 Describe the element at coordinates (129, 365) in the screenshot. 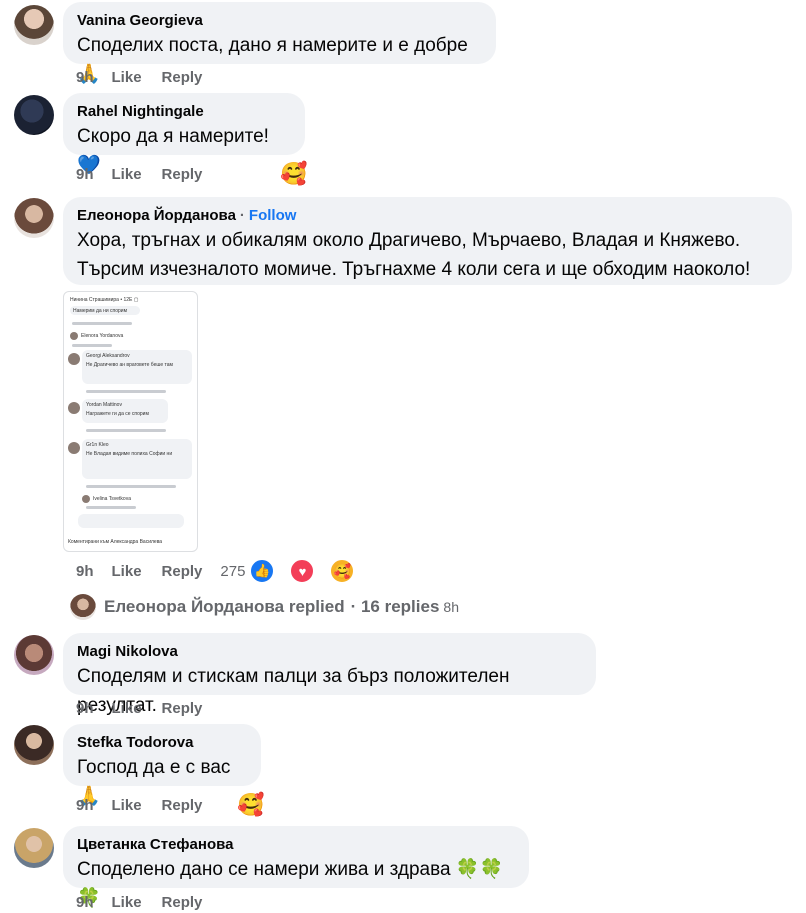

I see `thumb-text: Не Драгичево ан враговете беше там` at that location.